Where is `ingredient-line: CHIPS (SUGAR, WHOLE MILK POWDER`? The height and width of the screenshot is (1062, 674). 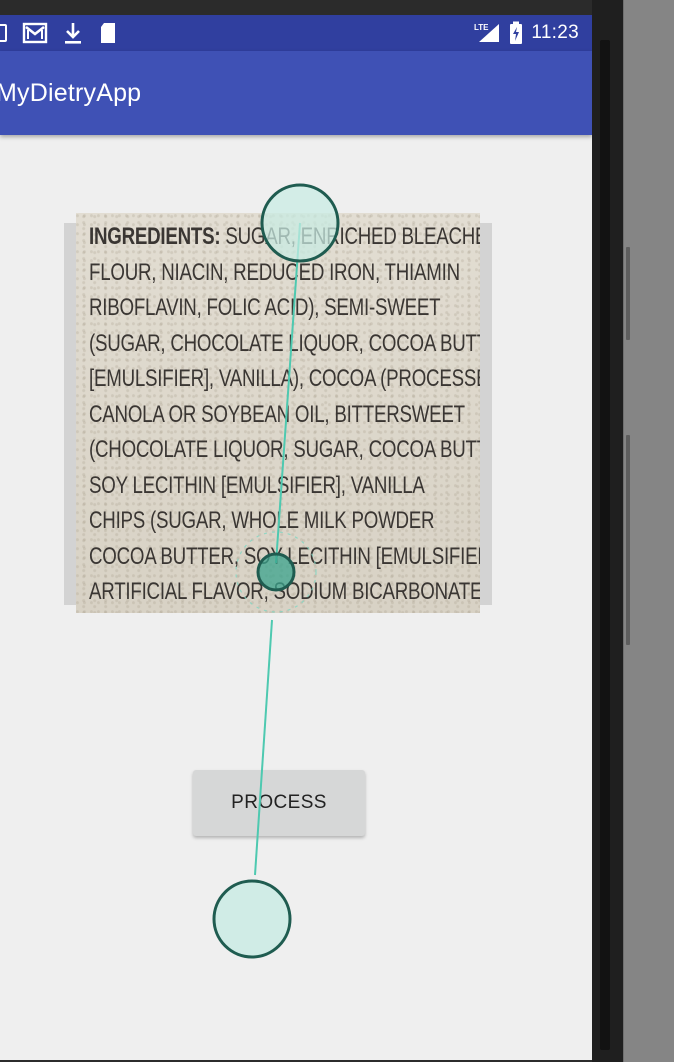
ingredient-line: CHIPS (SUGAR, WHOLE MILK POWDER is located at coordinates (284, 521).